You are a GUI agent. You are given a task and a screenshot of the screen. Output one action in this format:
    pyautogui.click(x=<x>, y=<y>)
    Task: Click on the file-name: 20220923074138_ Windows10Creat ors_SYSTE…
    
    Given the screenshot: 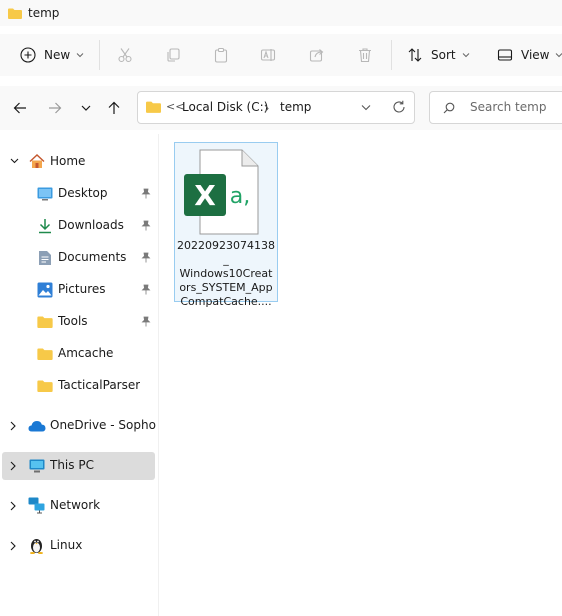 What is the action you would take?
    pyautogui.click(x=226, y=274)
    